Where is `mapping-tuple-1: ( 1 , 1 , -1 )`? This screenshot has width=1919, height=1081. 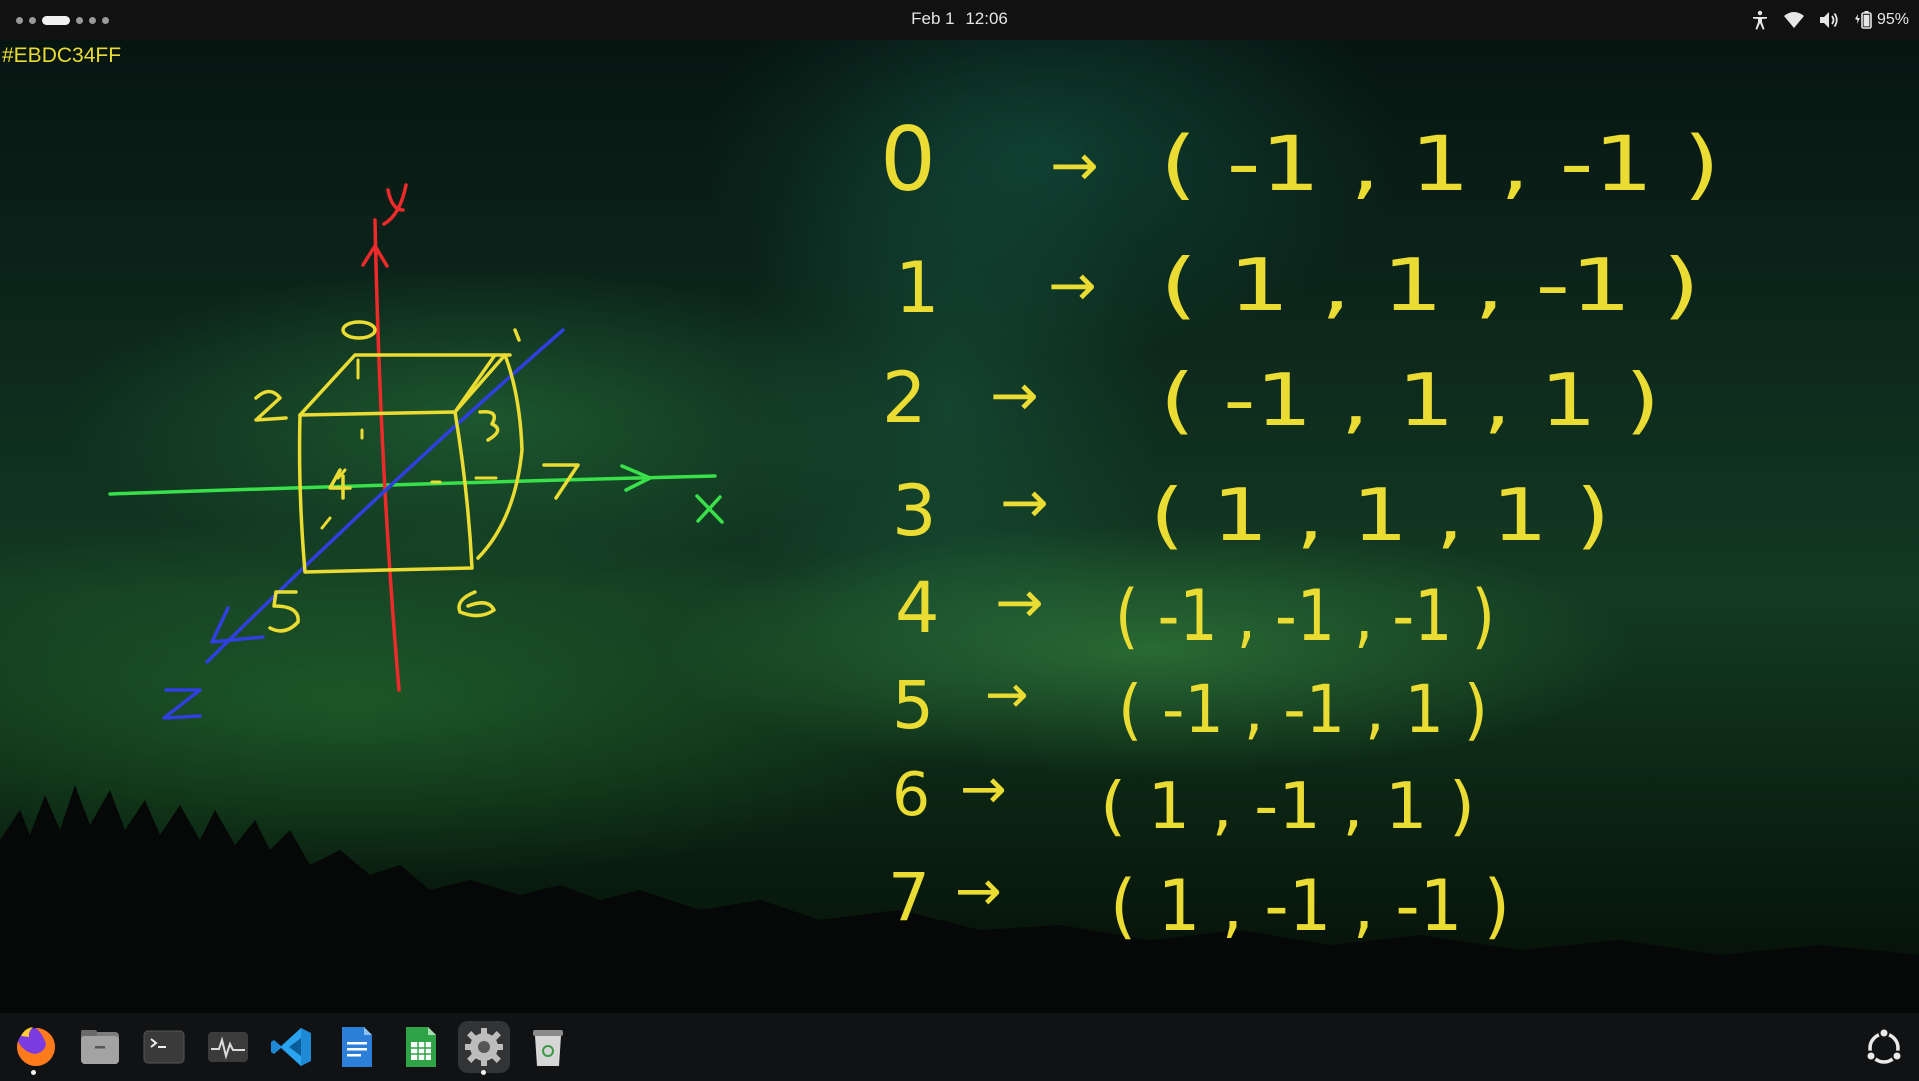 mapping-tuple-1: ( 1 , 1 , -1 ) is located at coordinates (1430, 285).